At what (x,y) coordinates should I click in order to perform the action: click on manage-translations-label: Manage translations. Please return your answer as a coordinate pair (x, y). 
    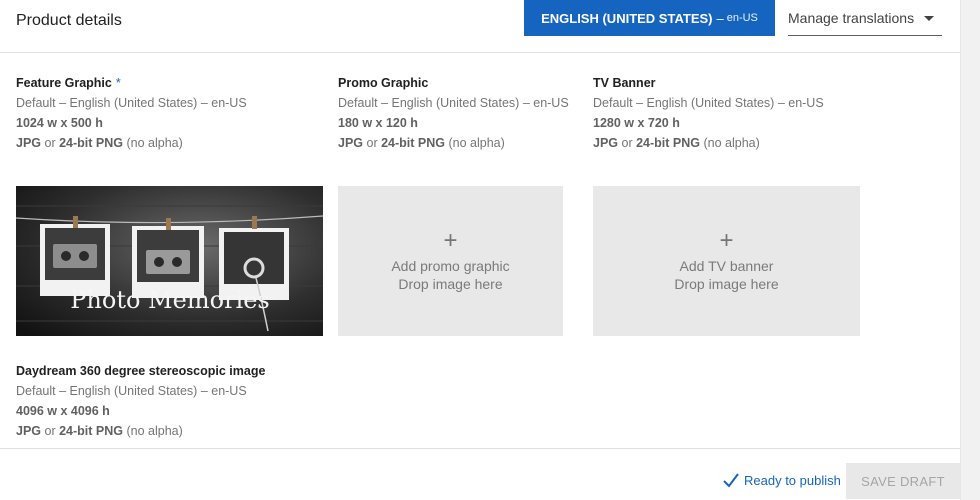
    Looking at the image, I should click on (851, 17).